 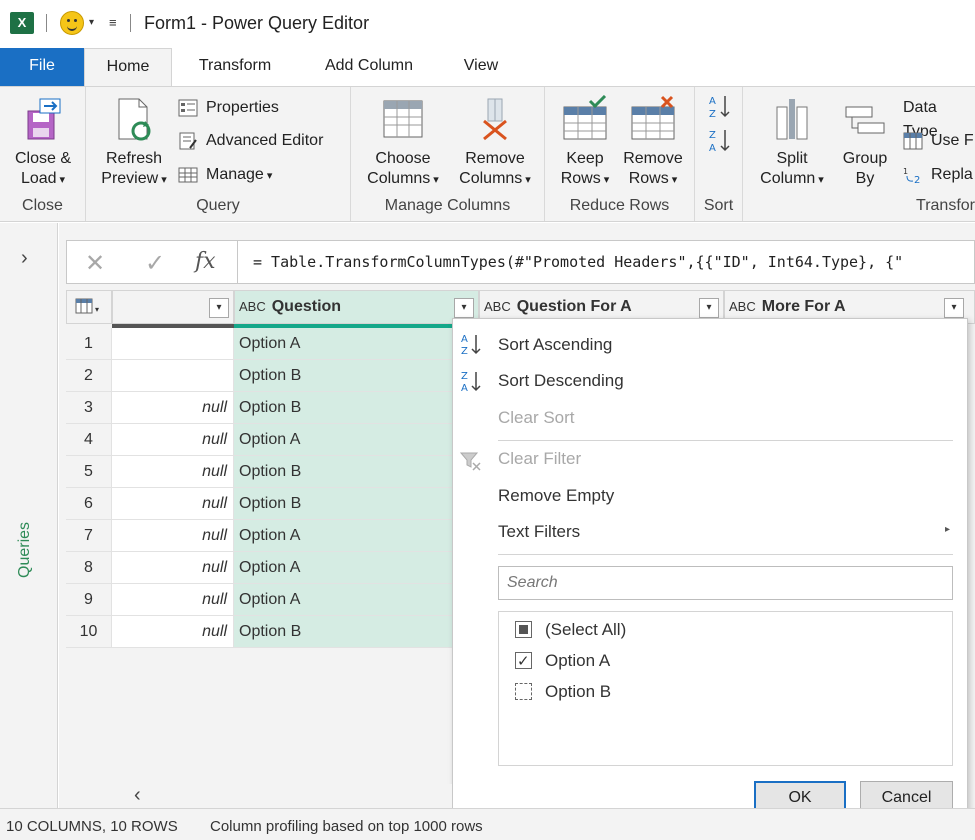 What do you see at coordinates (539, 459) in the screenshot?
I see `clear-filter-item: Clear Filter` at bounding box center [539, 459].